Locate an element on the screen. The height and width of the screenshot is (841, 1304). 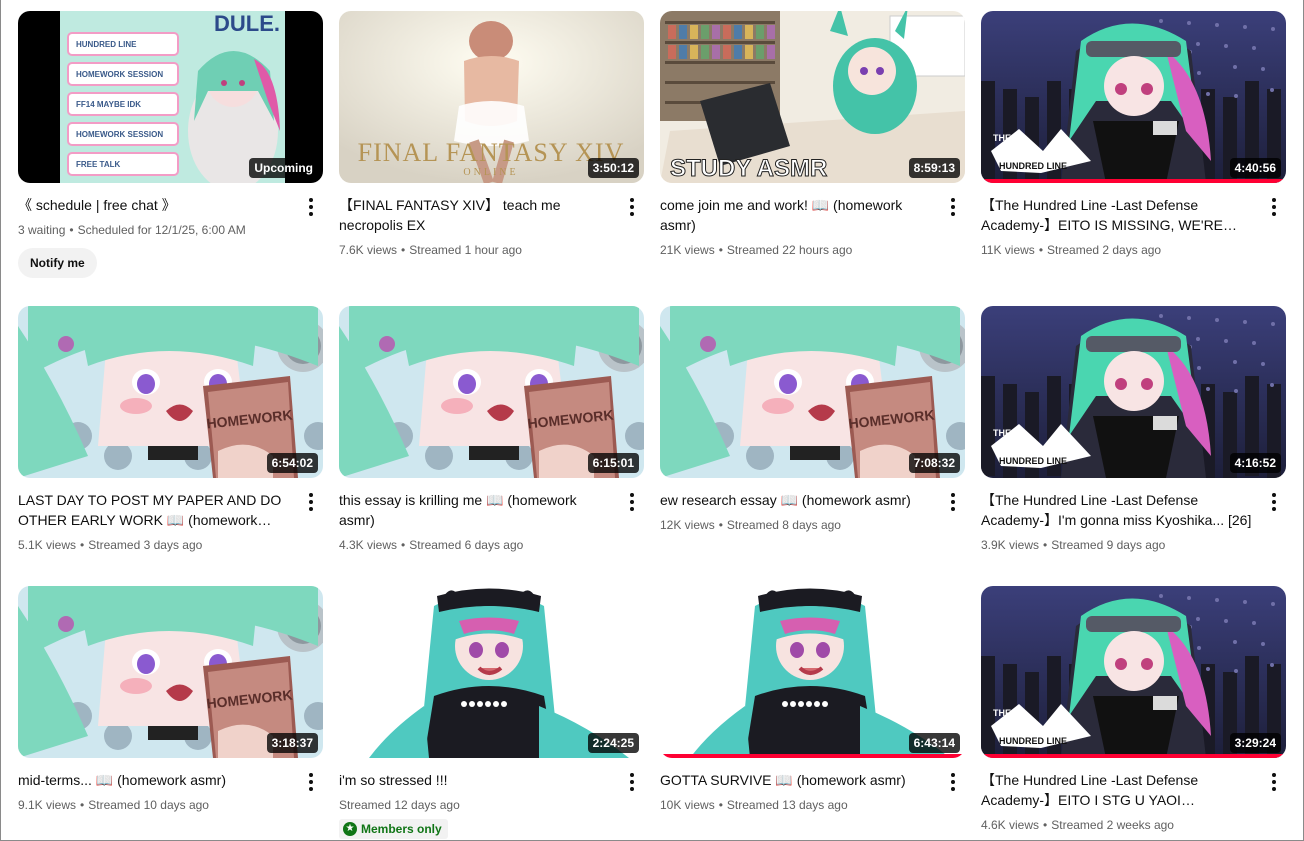
video-stats: Streamed 12 days ago is located at coordinates (476, 805).